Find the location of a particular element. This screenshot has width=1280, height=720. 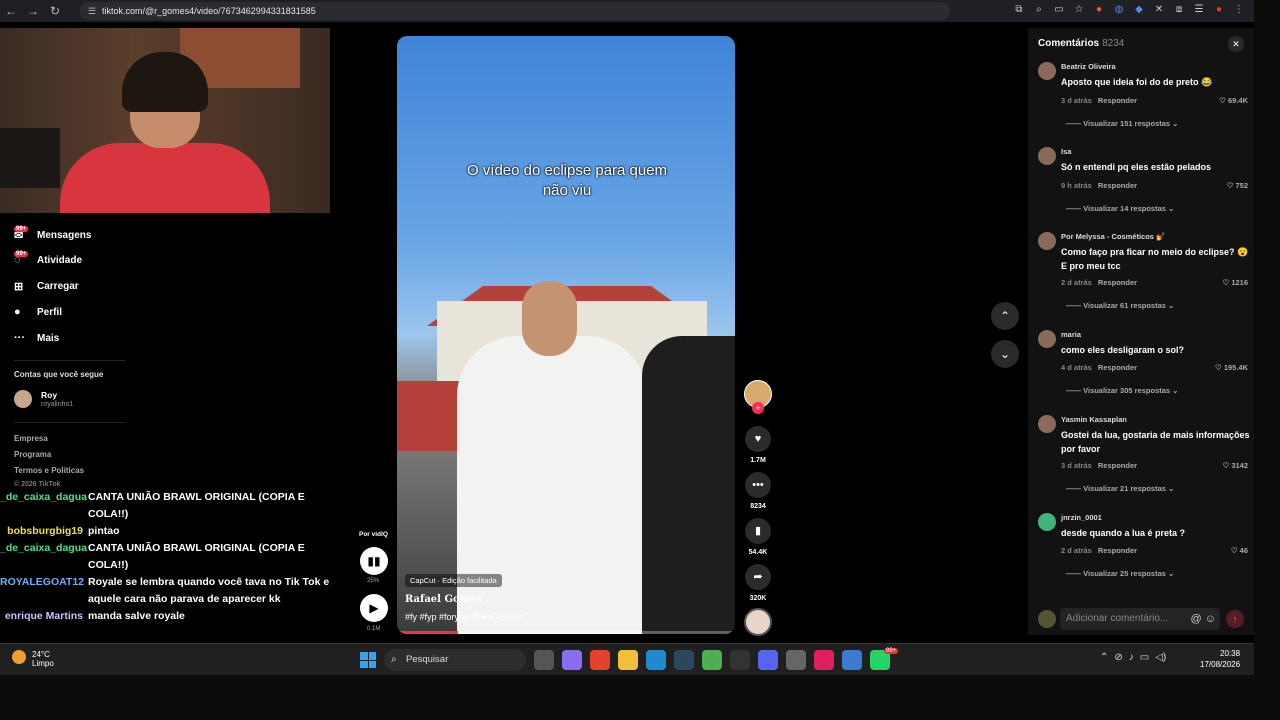

extension-icon: ◆ is located at coordinates (1139, 10).